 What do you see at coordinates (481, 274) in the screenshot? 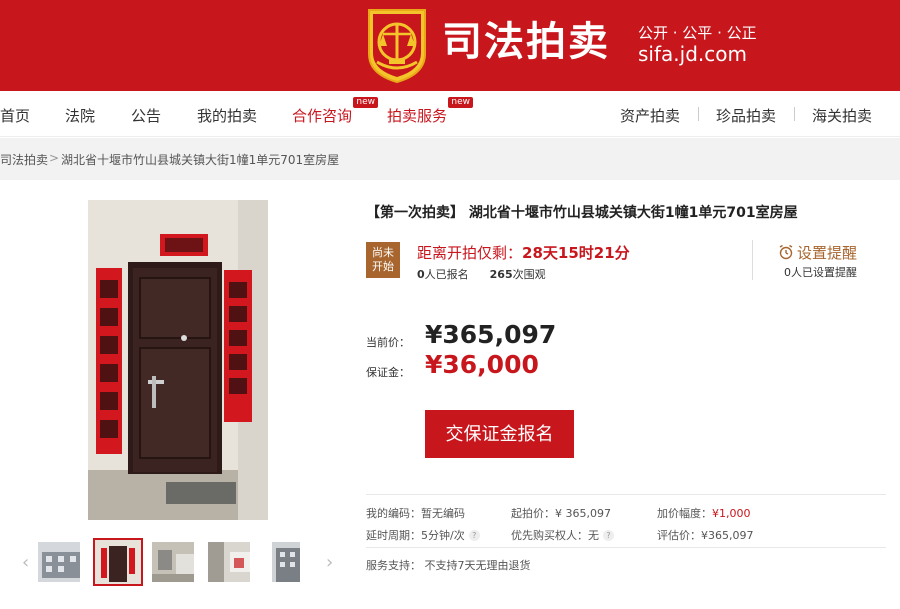
I see `participation-counts: 0人已报名 265次围观` at bounding box center [481, 274].